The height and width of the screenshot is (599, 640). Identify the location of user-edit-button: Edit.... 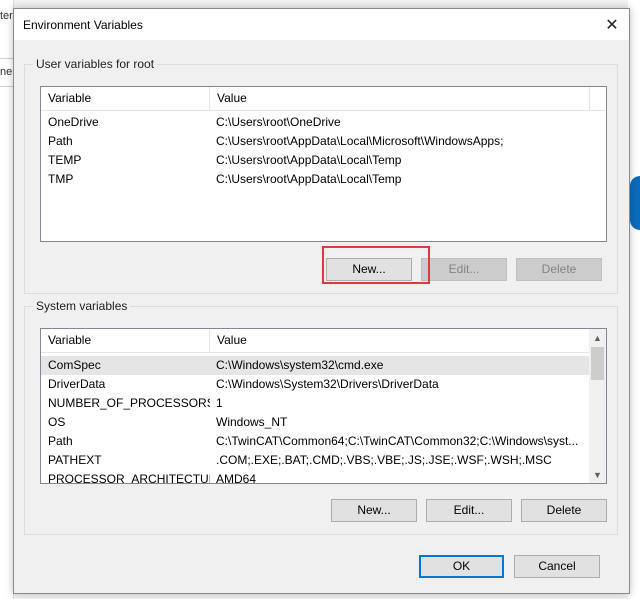
(464, 269).